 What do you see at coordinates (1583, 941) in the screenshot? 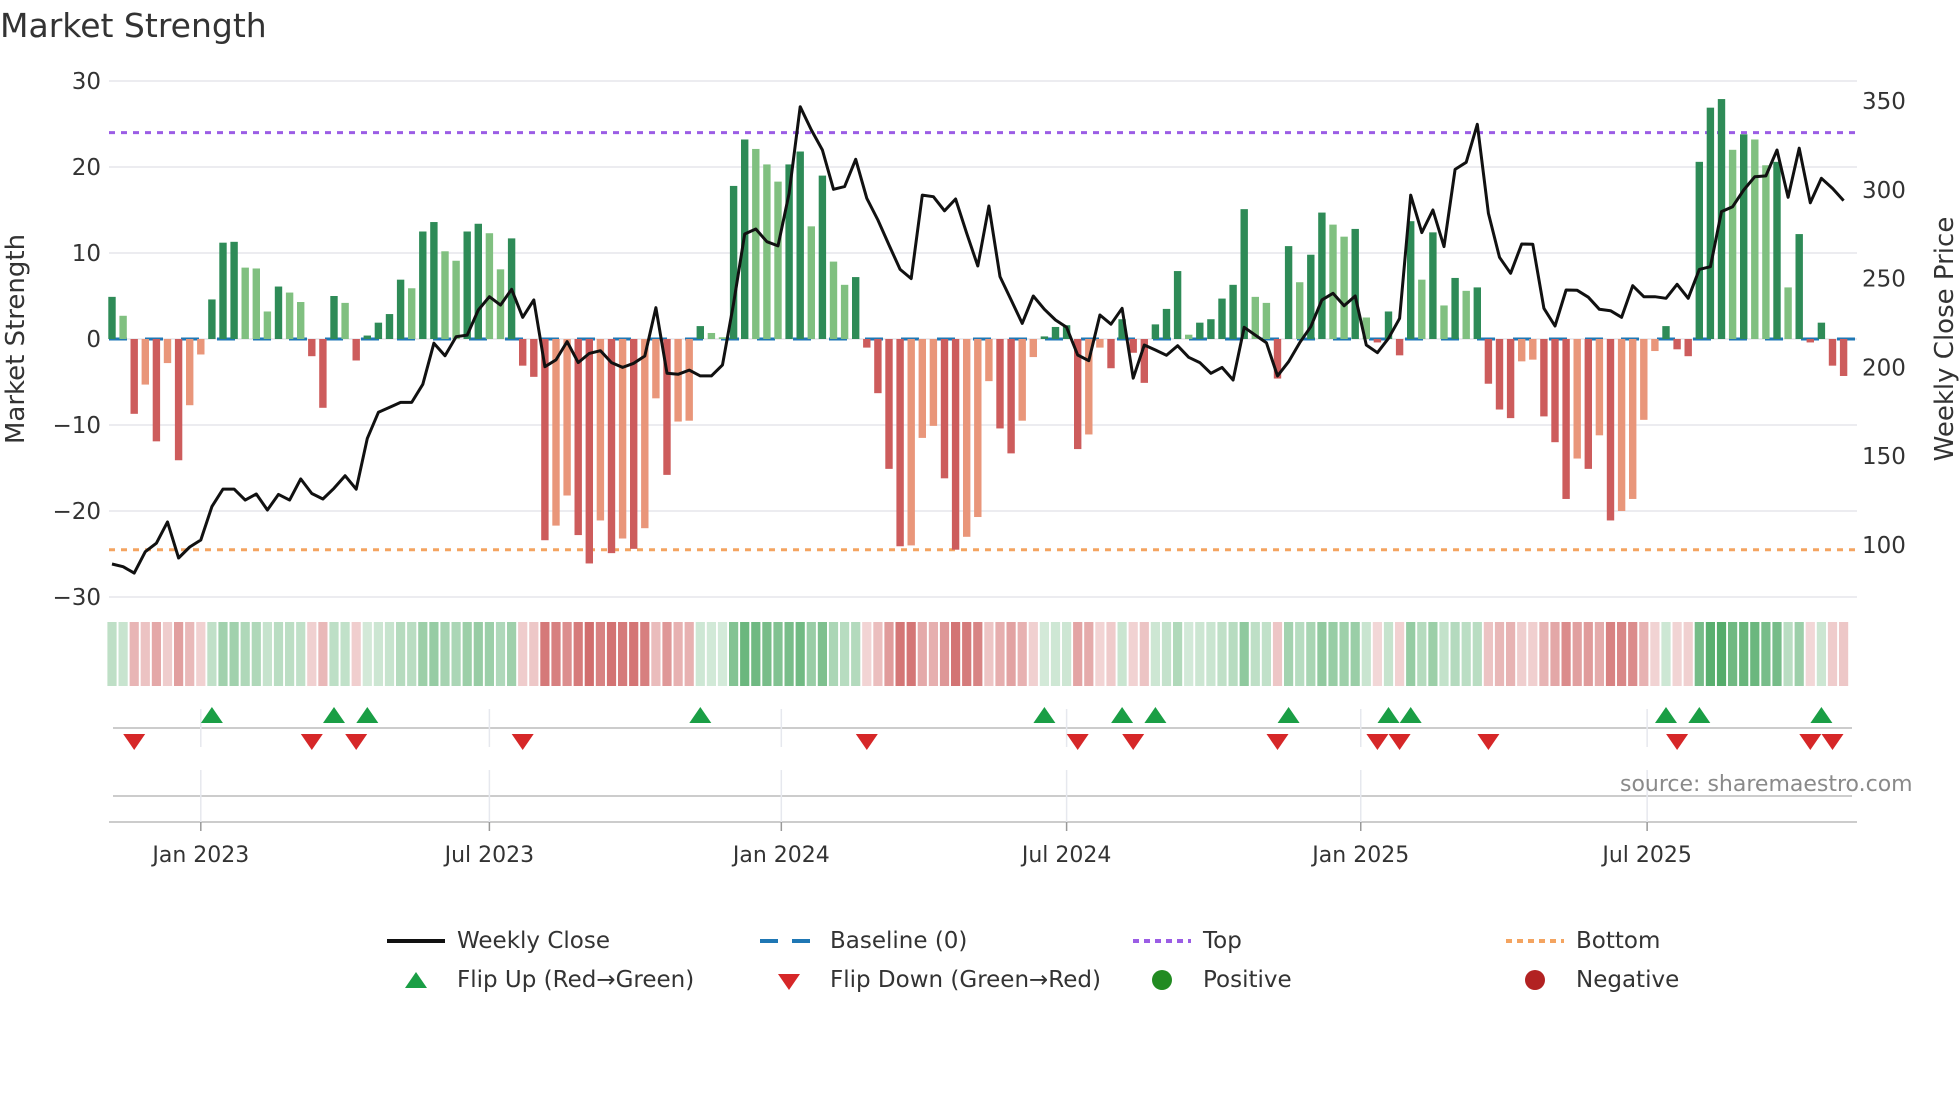
I see `legend-bottom: Bottom` at bounding box center [1583, 941].